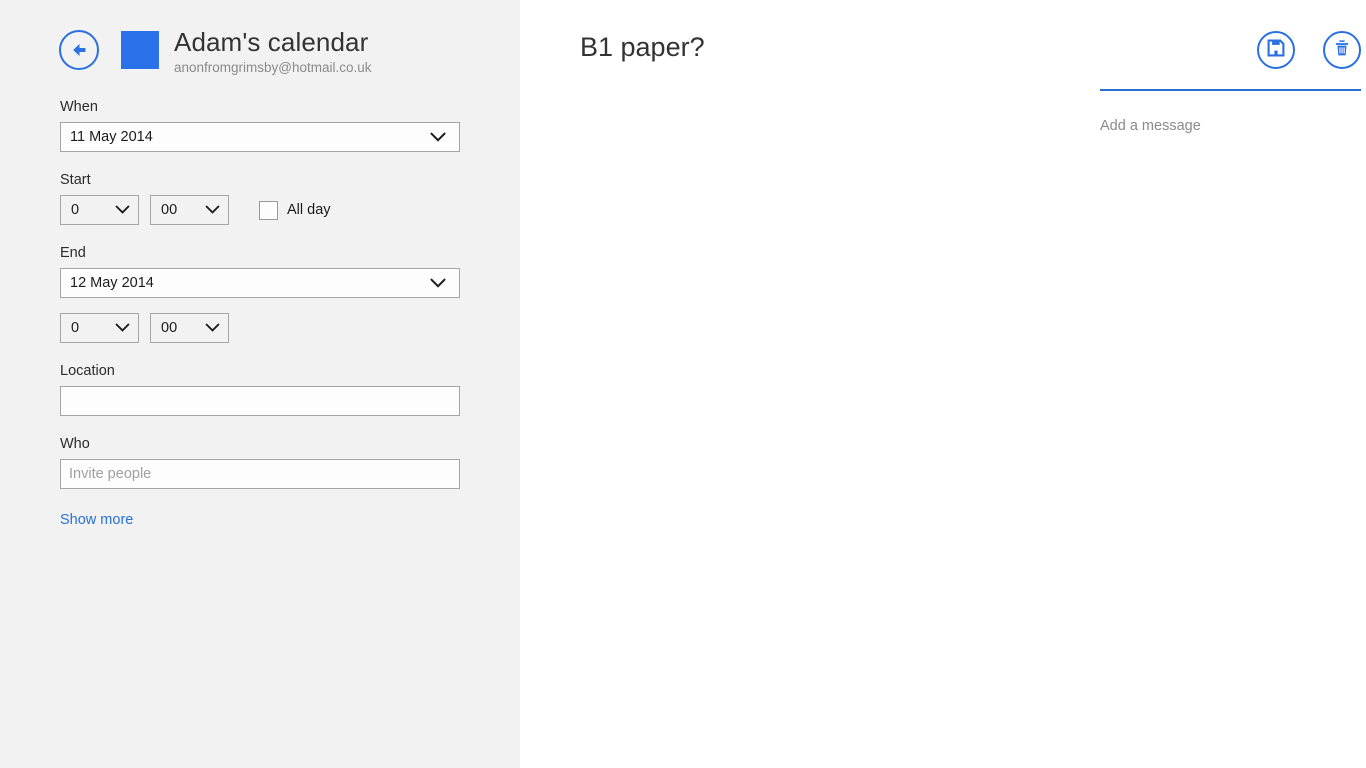 The width and height of the screenshot is (1366, 768). Describe the element at coordinates (260, 137) in the screenshot. I see `when-date-dropdown: 11 May 2014` at that location.